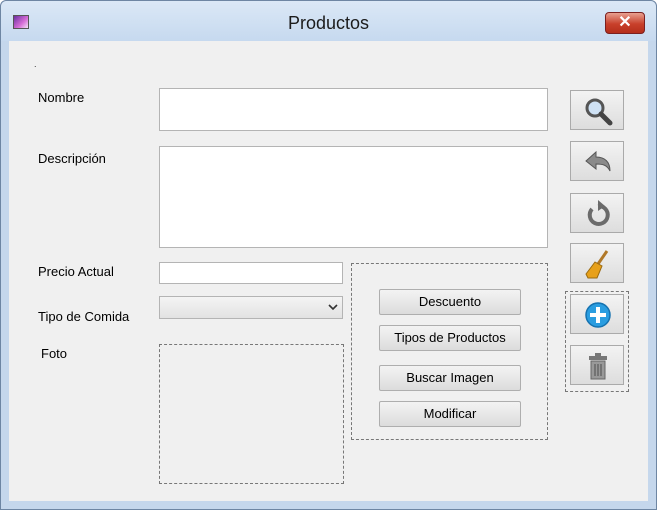  I want to click on buscar-imagen-button: Buscar Imagen, so click(450, 378).